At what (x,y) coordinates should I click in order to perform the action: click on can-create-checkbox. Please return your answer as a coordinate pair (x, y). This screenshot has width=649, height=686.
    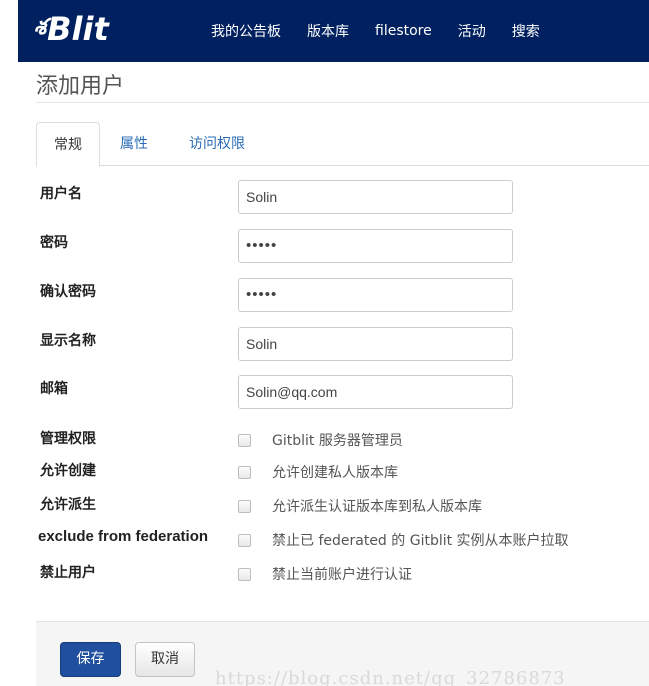
    Looking at the image, I should click on (244, 472).